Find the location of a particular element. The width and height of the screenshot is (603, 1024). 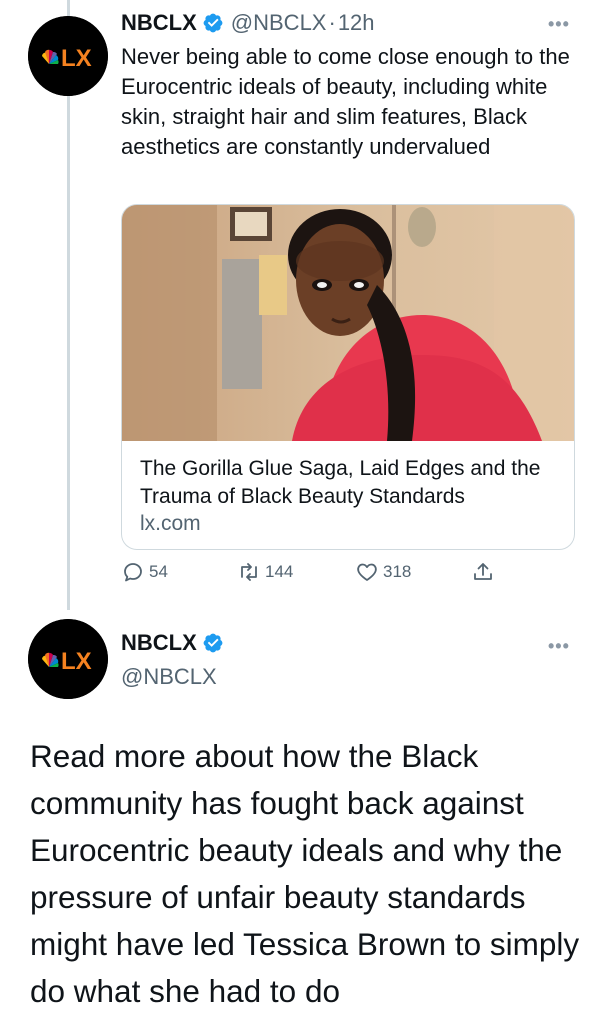

retweet-count: 144 is located at coordinates (279, 571).